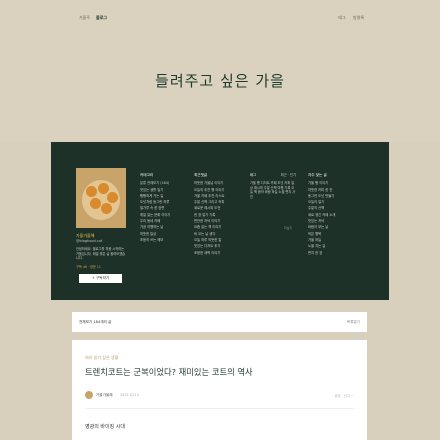  Describe the element at coordinates (129, 395) in the screenshot. I see `article-date: 2023.10.13` at that location.